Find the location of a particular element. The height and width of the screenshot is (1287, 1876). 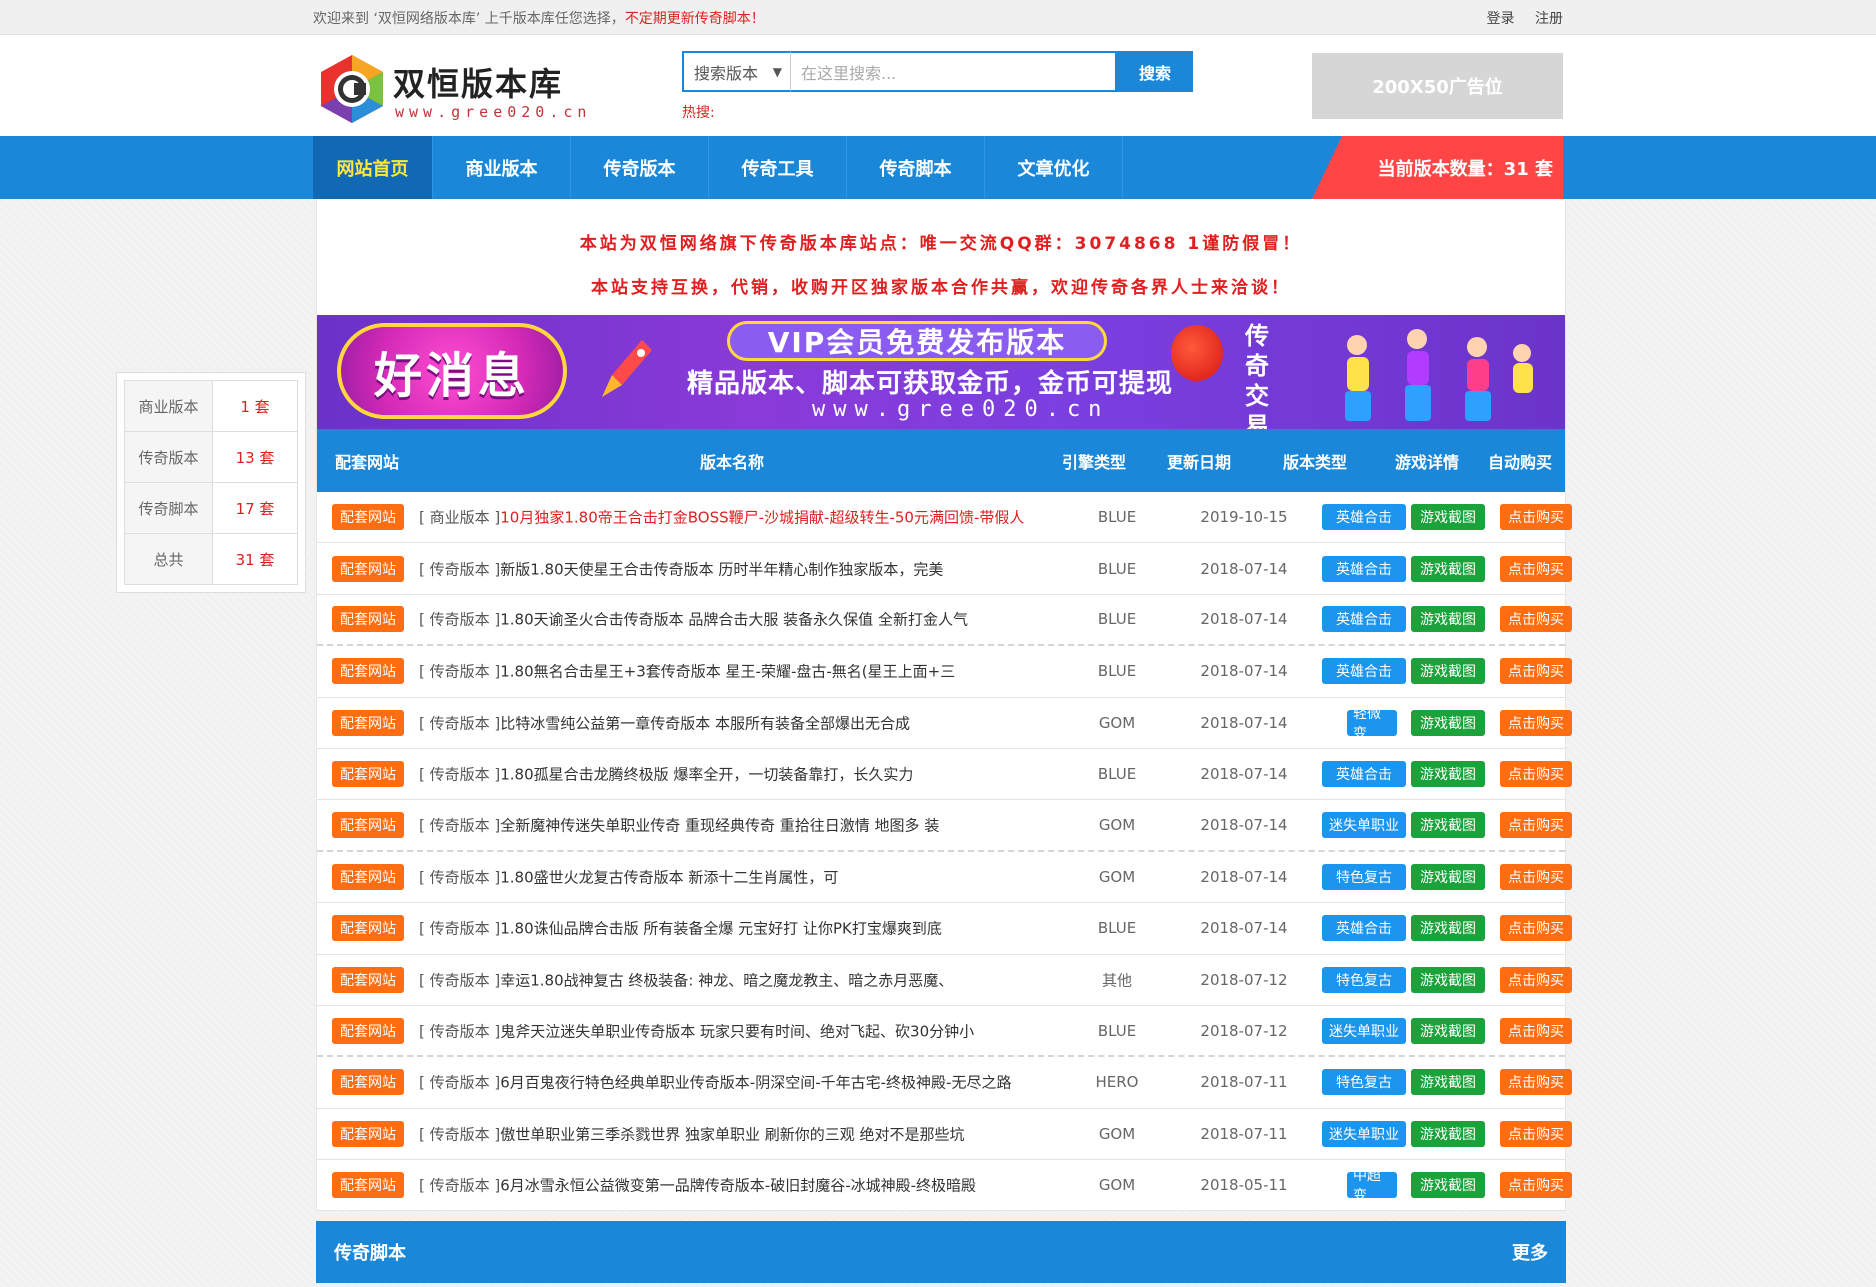

nav-item-legend-scripts: 传奇脚本 is located at coordinates (916, 167).